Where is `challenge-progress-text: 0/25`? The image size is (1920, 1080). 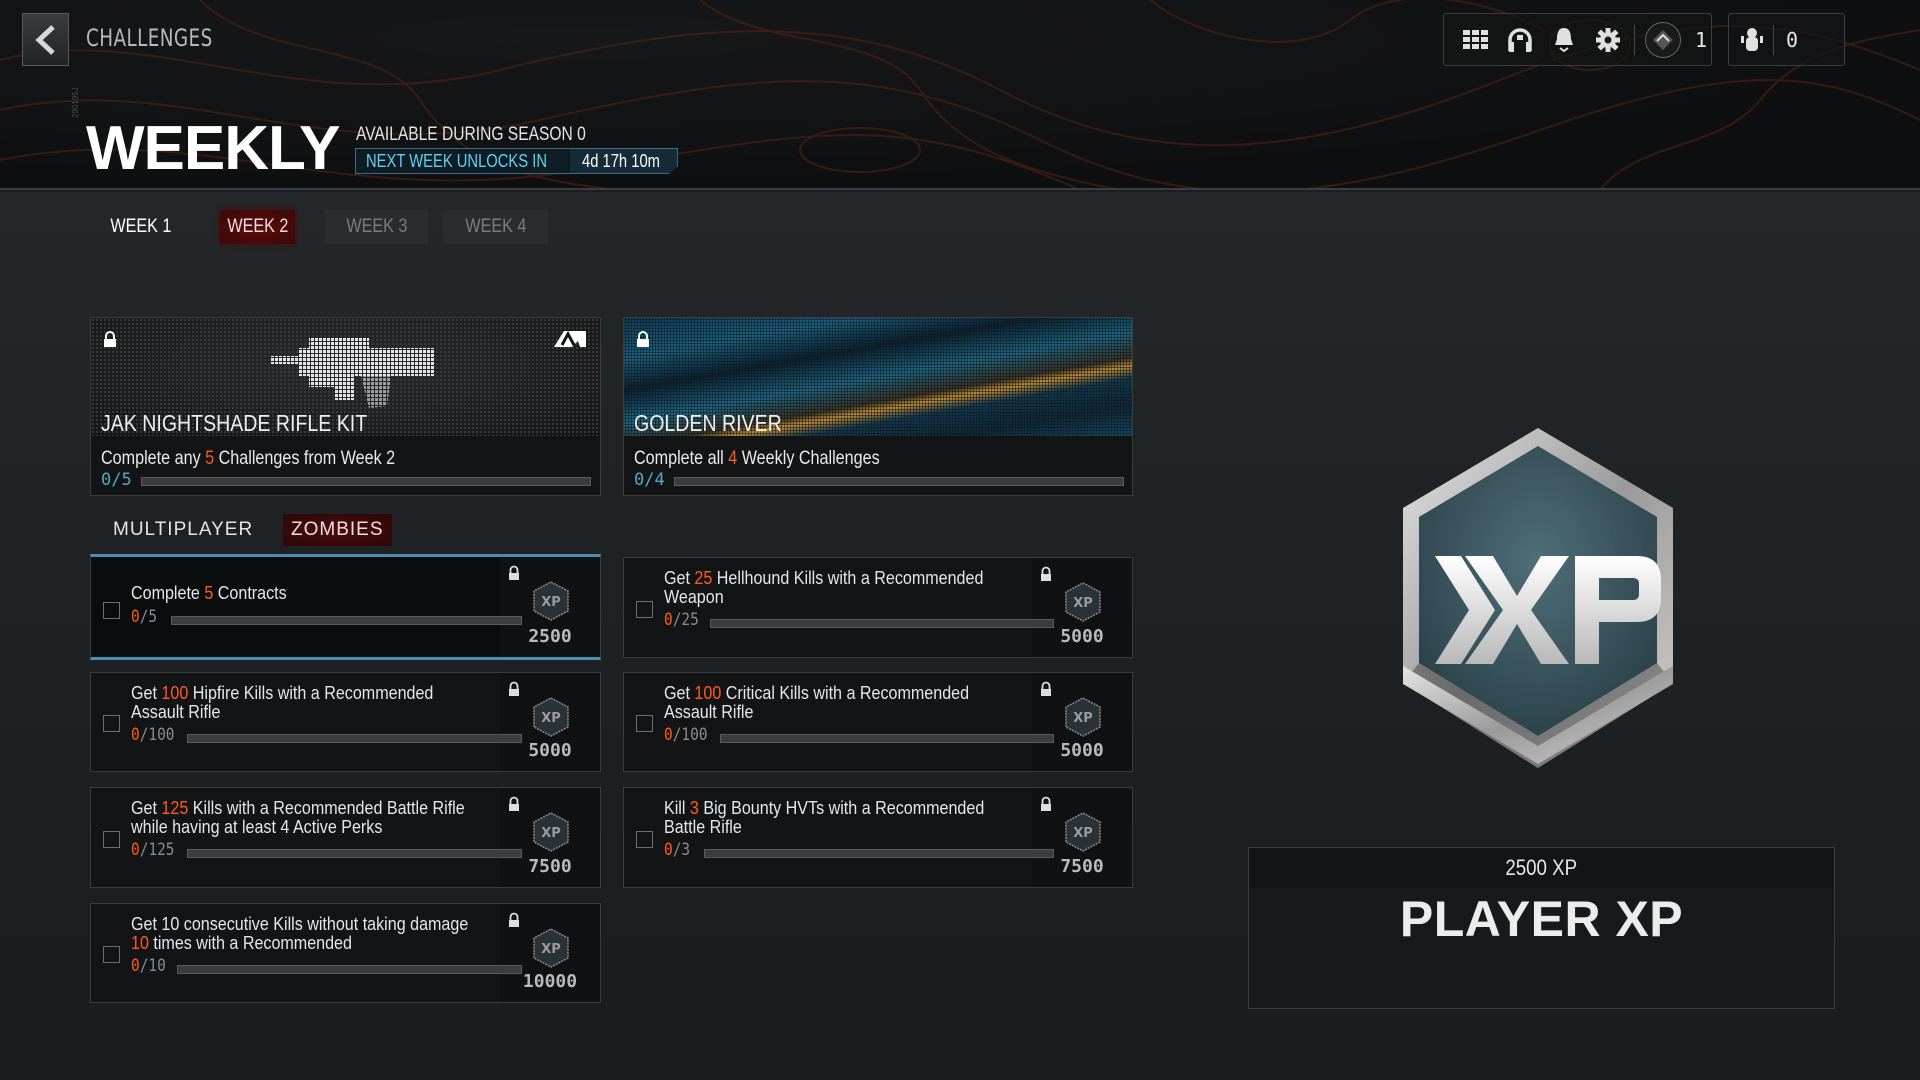 challenge-progress-text: 0/25 is located at coordinates (681, 620).